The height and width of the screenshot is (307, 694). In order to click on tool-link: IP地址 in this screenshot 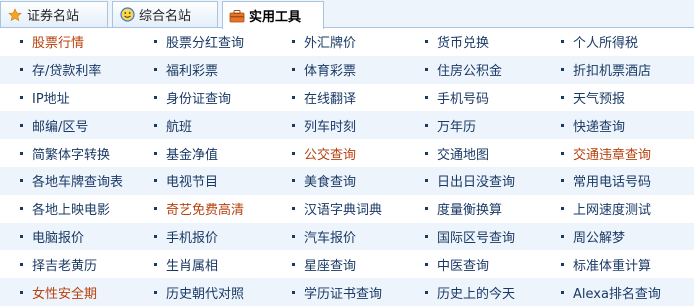, I will do `click(51, 97)`.